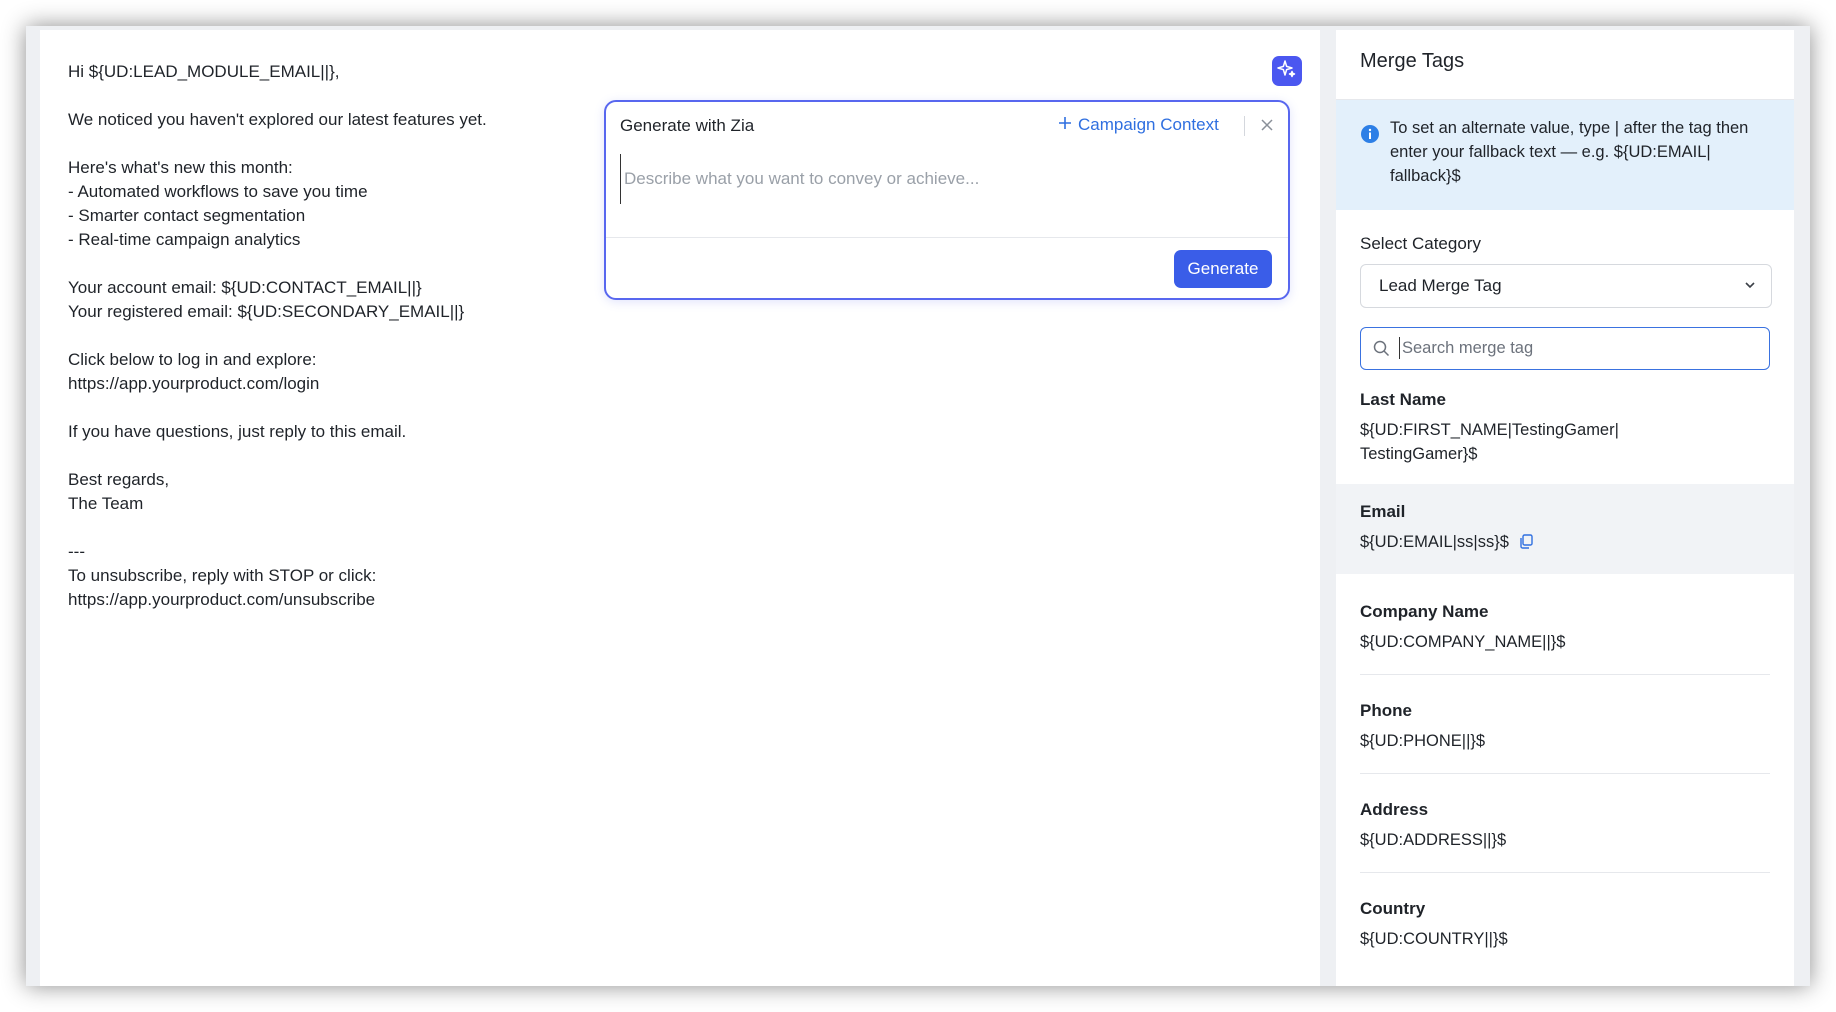 The image size is (1836, 1012). Describe the element at coordinates (1463, 642) in the screenshot. I see `merge-tag-value-text: ${UD:COMPANY_NAME||}$` at that location.